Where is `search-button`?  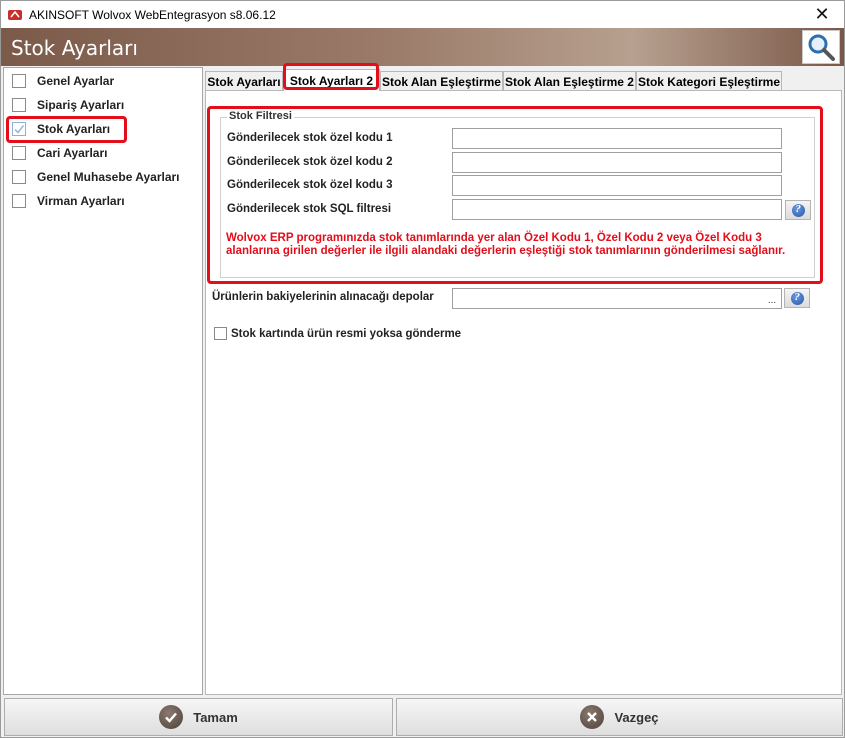 search-button is located at coordinates (821, 47).